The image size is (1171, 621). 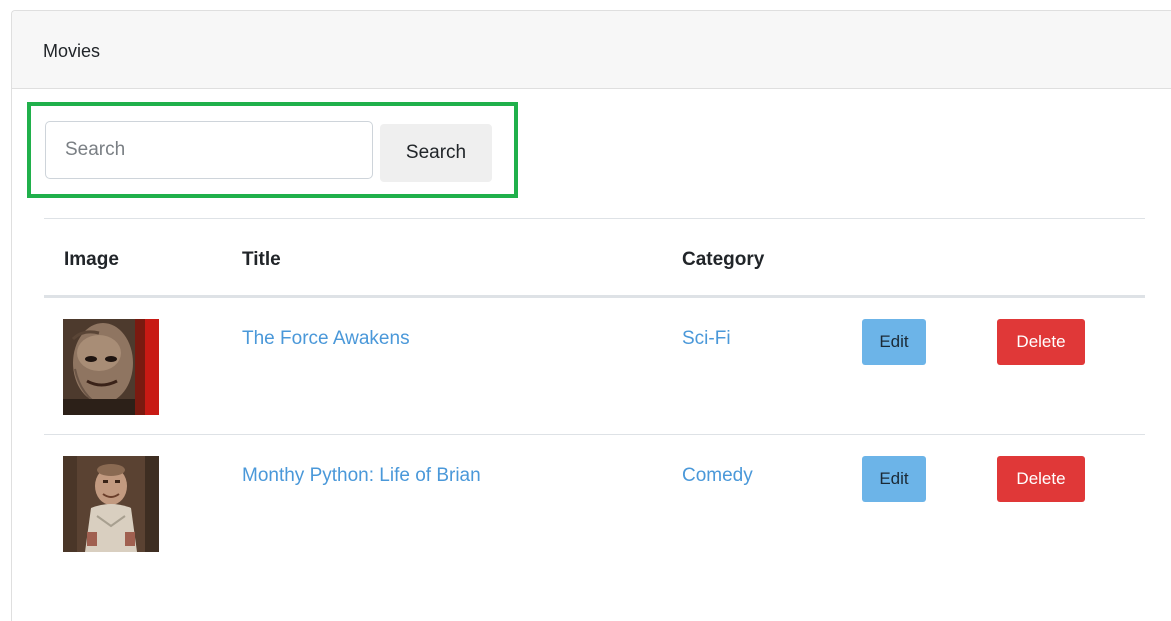 What do you see at coordinates (326, 339) in the screenshot?
I see `movie-title-link: The Force Awakens` at bounding box center [326, 339].